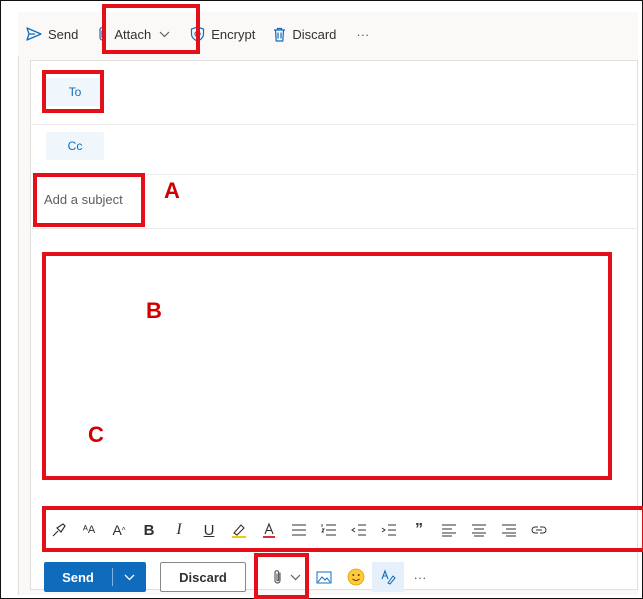  I want to click on annotation-b: B, so click(154, 310).